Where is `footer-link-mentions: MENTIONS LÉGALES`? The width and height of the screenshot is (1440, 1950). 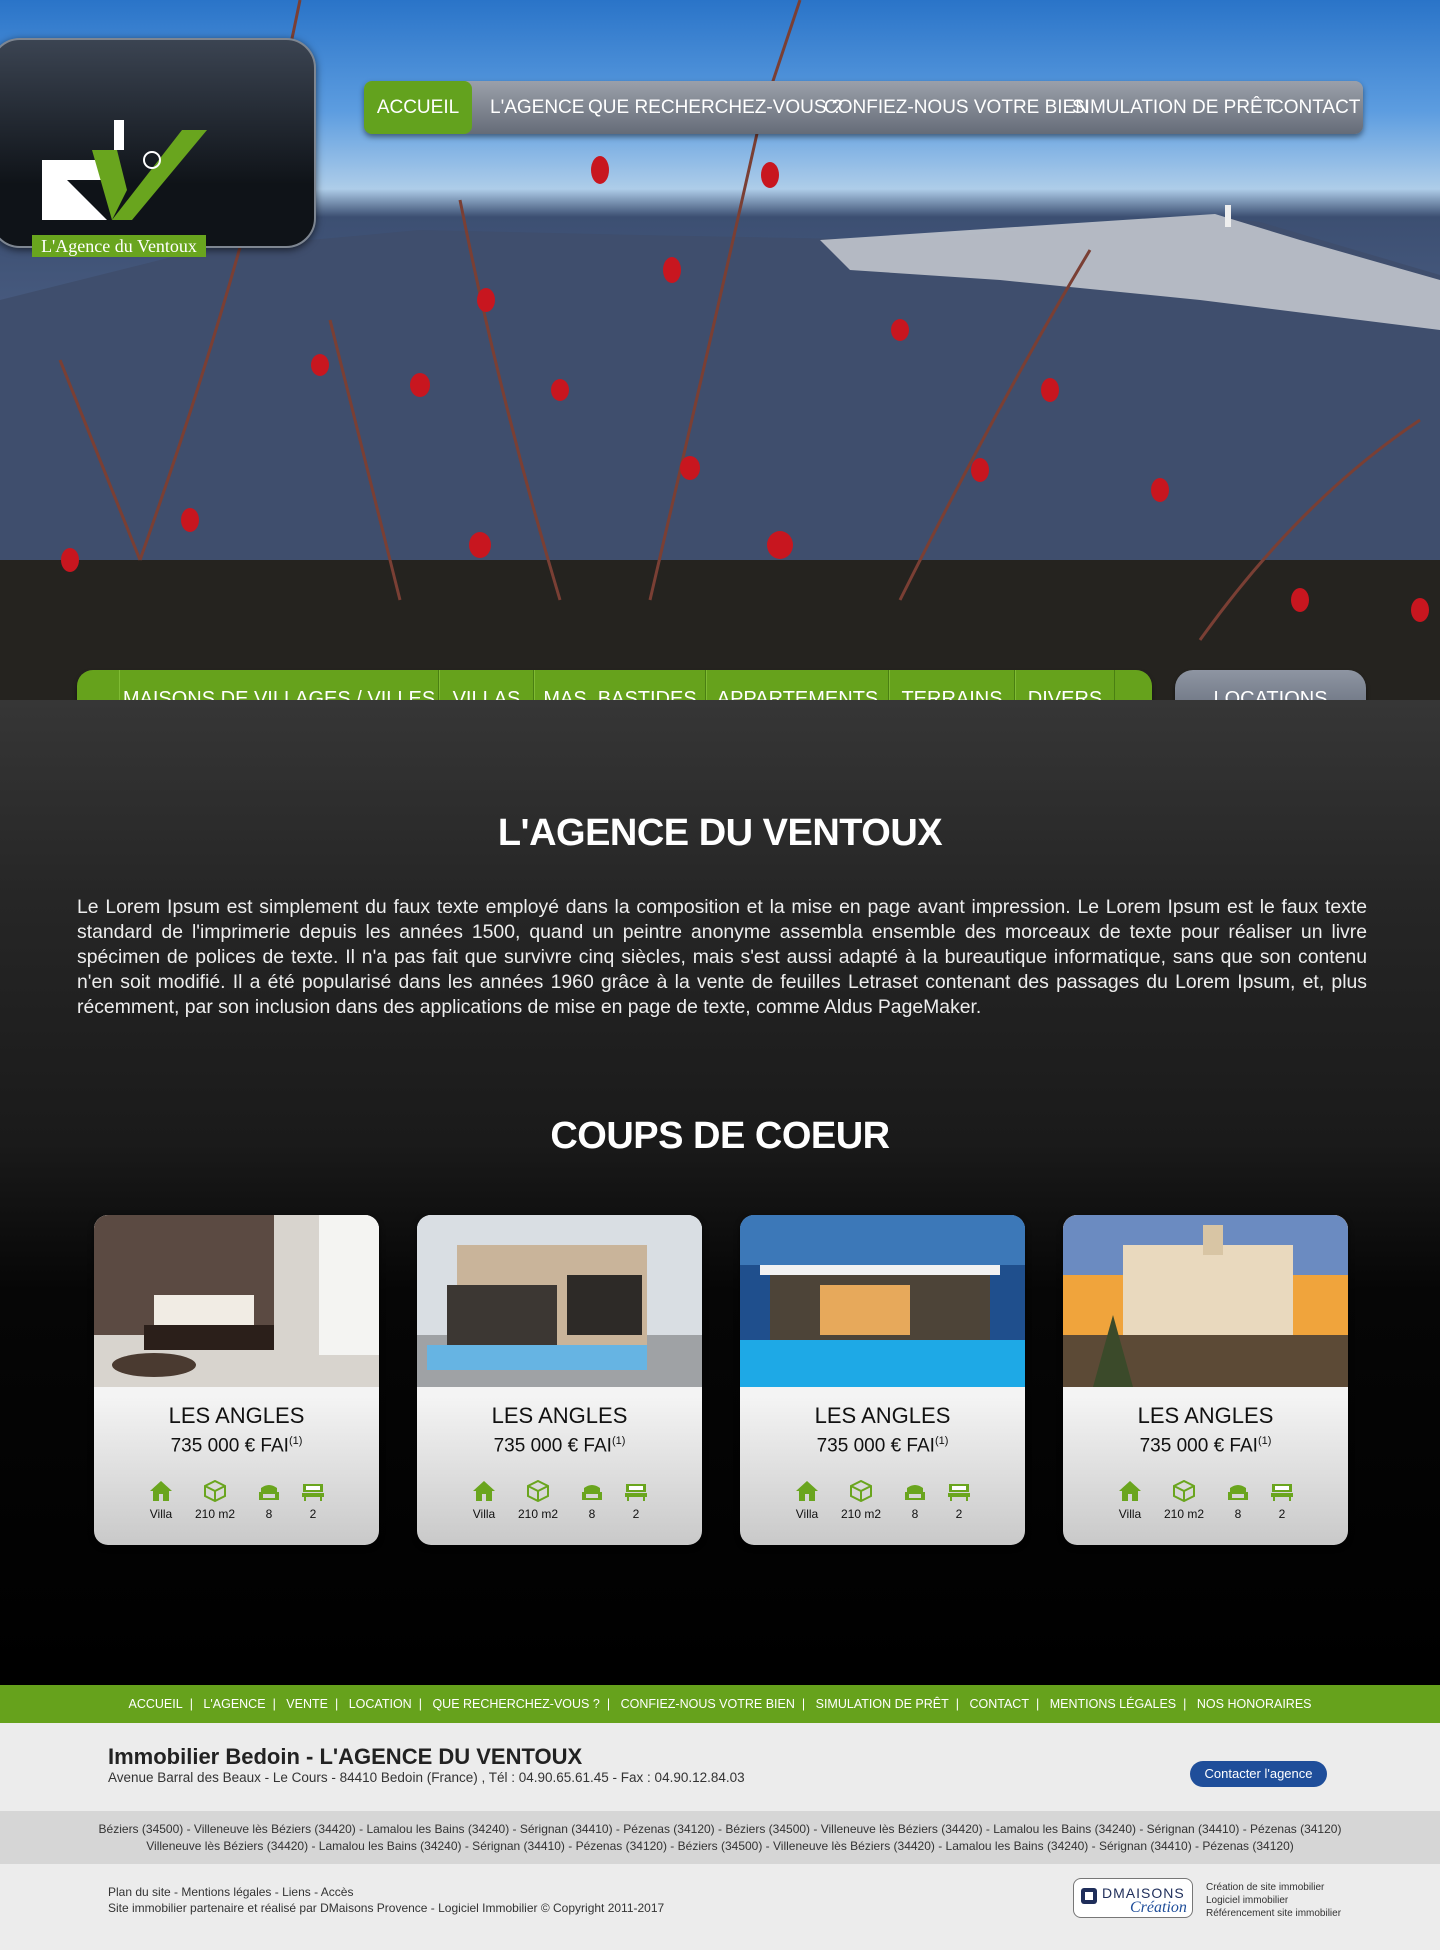
footer-link-mentions: MENTIONS LÉGALES is located at coordinates (1113, 1704).